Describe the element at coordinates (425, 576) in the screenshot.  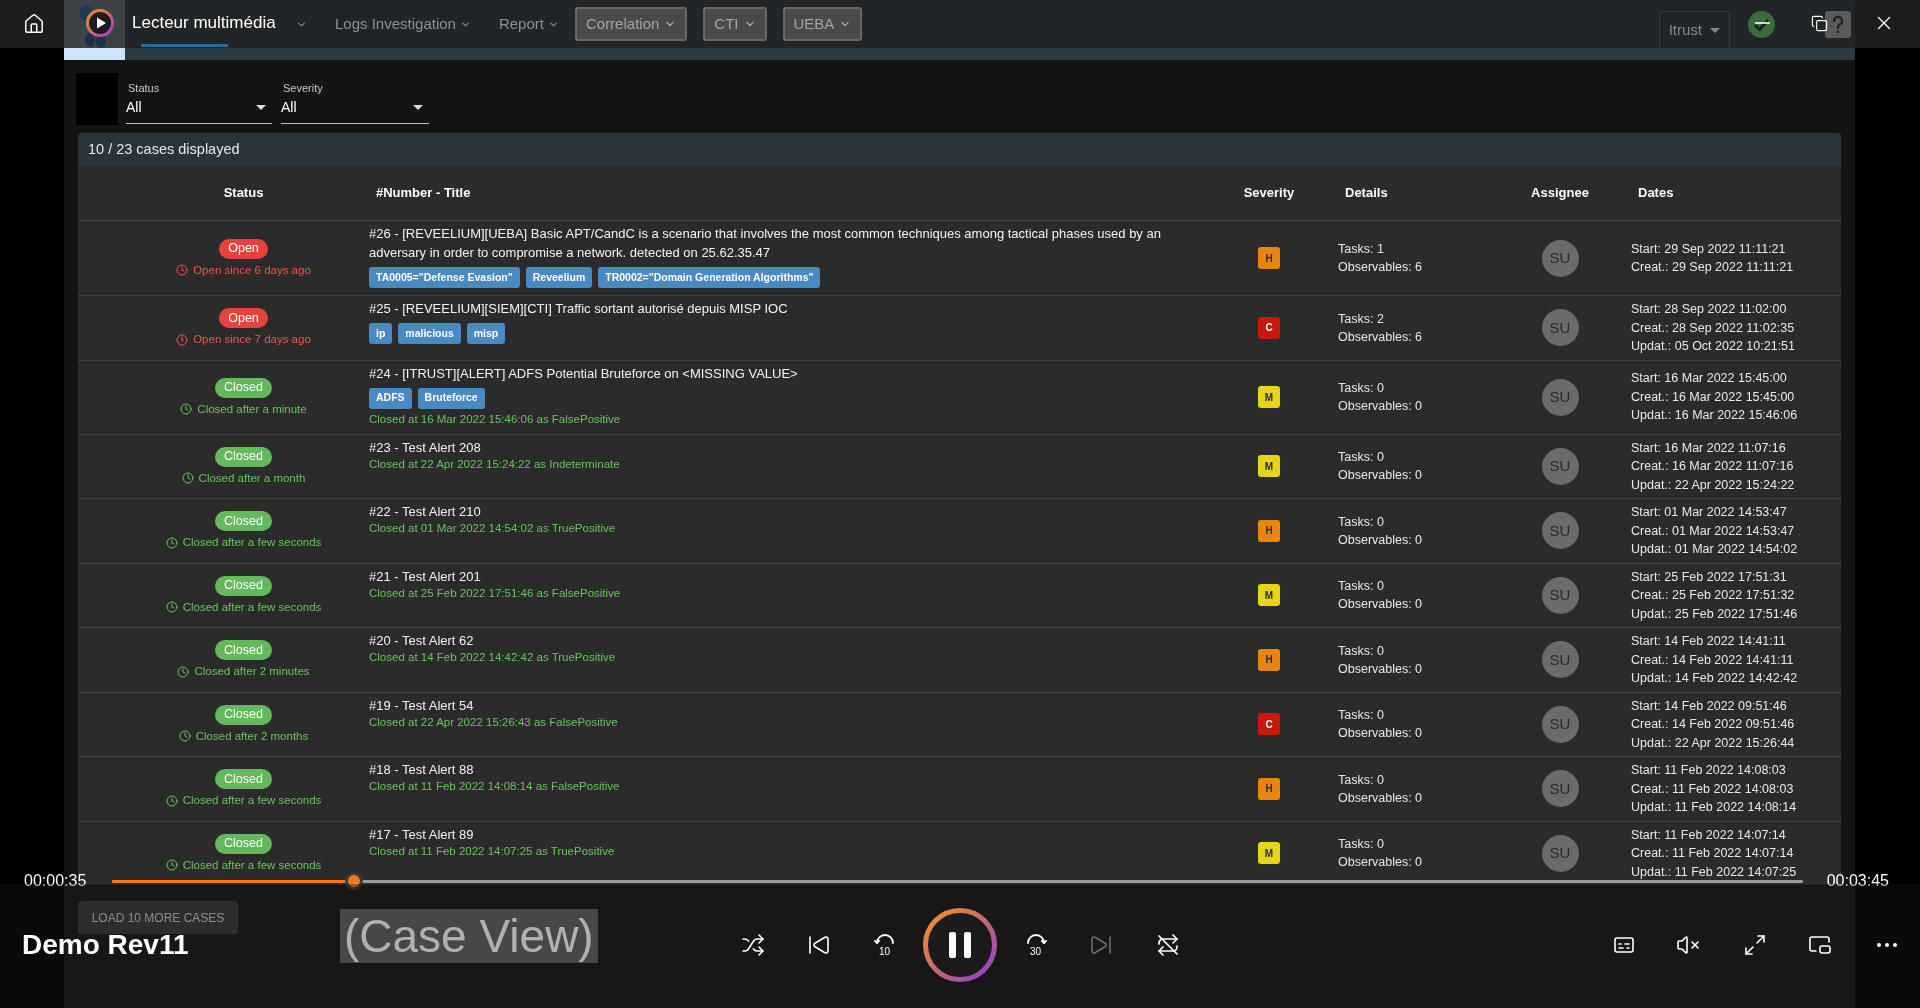
I see `case-title: #21 - Test Alert 201` at that location.